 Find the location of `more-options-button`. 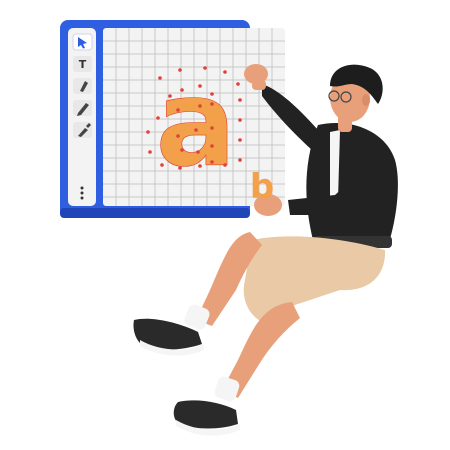

more-options-button is located at coordinates (82, 193).